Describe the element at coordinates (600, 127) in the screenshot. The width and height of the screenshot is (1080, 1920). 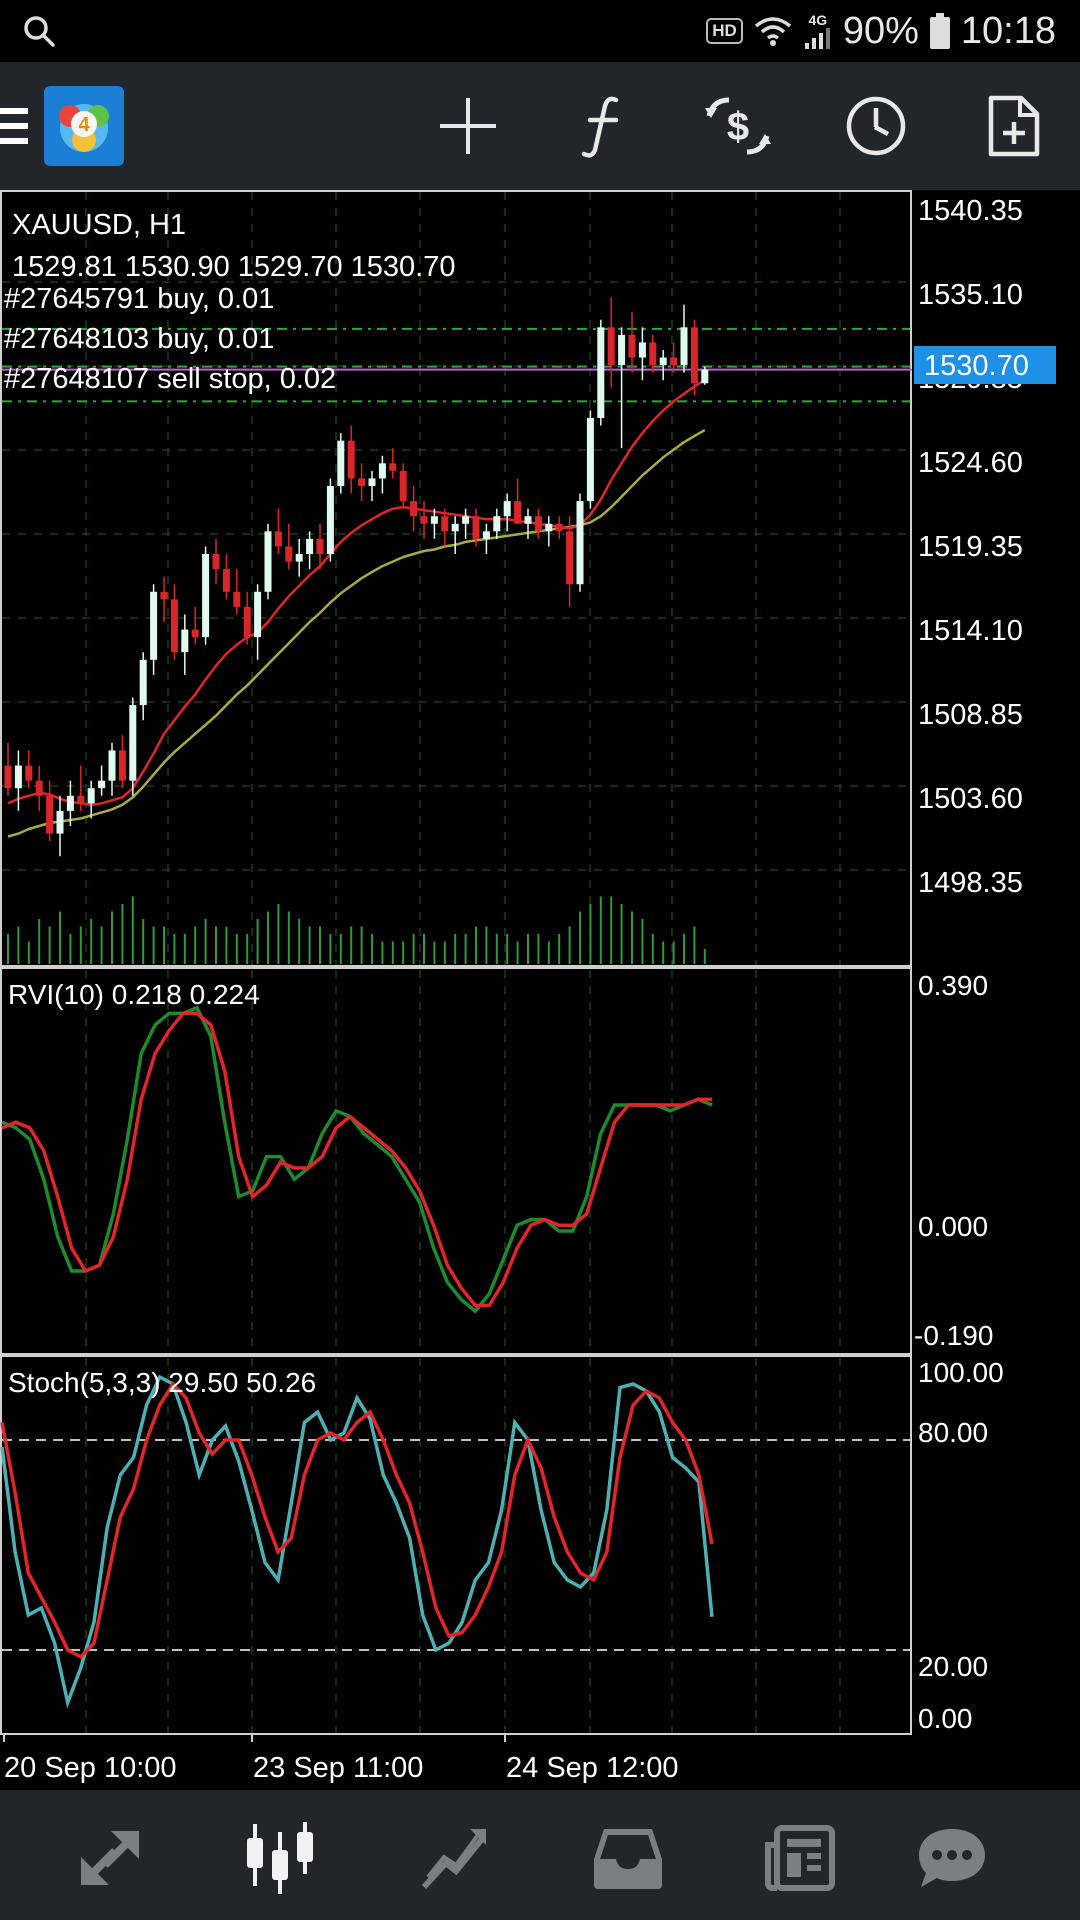
I see `indicator-f-icon` at that location.